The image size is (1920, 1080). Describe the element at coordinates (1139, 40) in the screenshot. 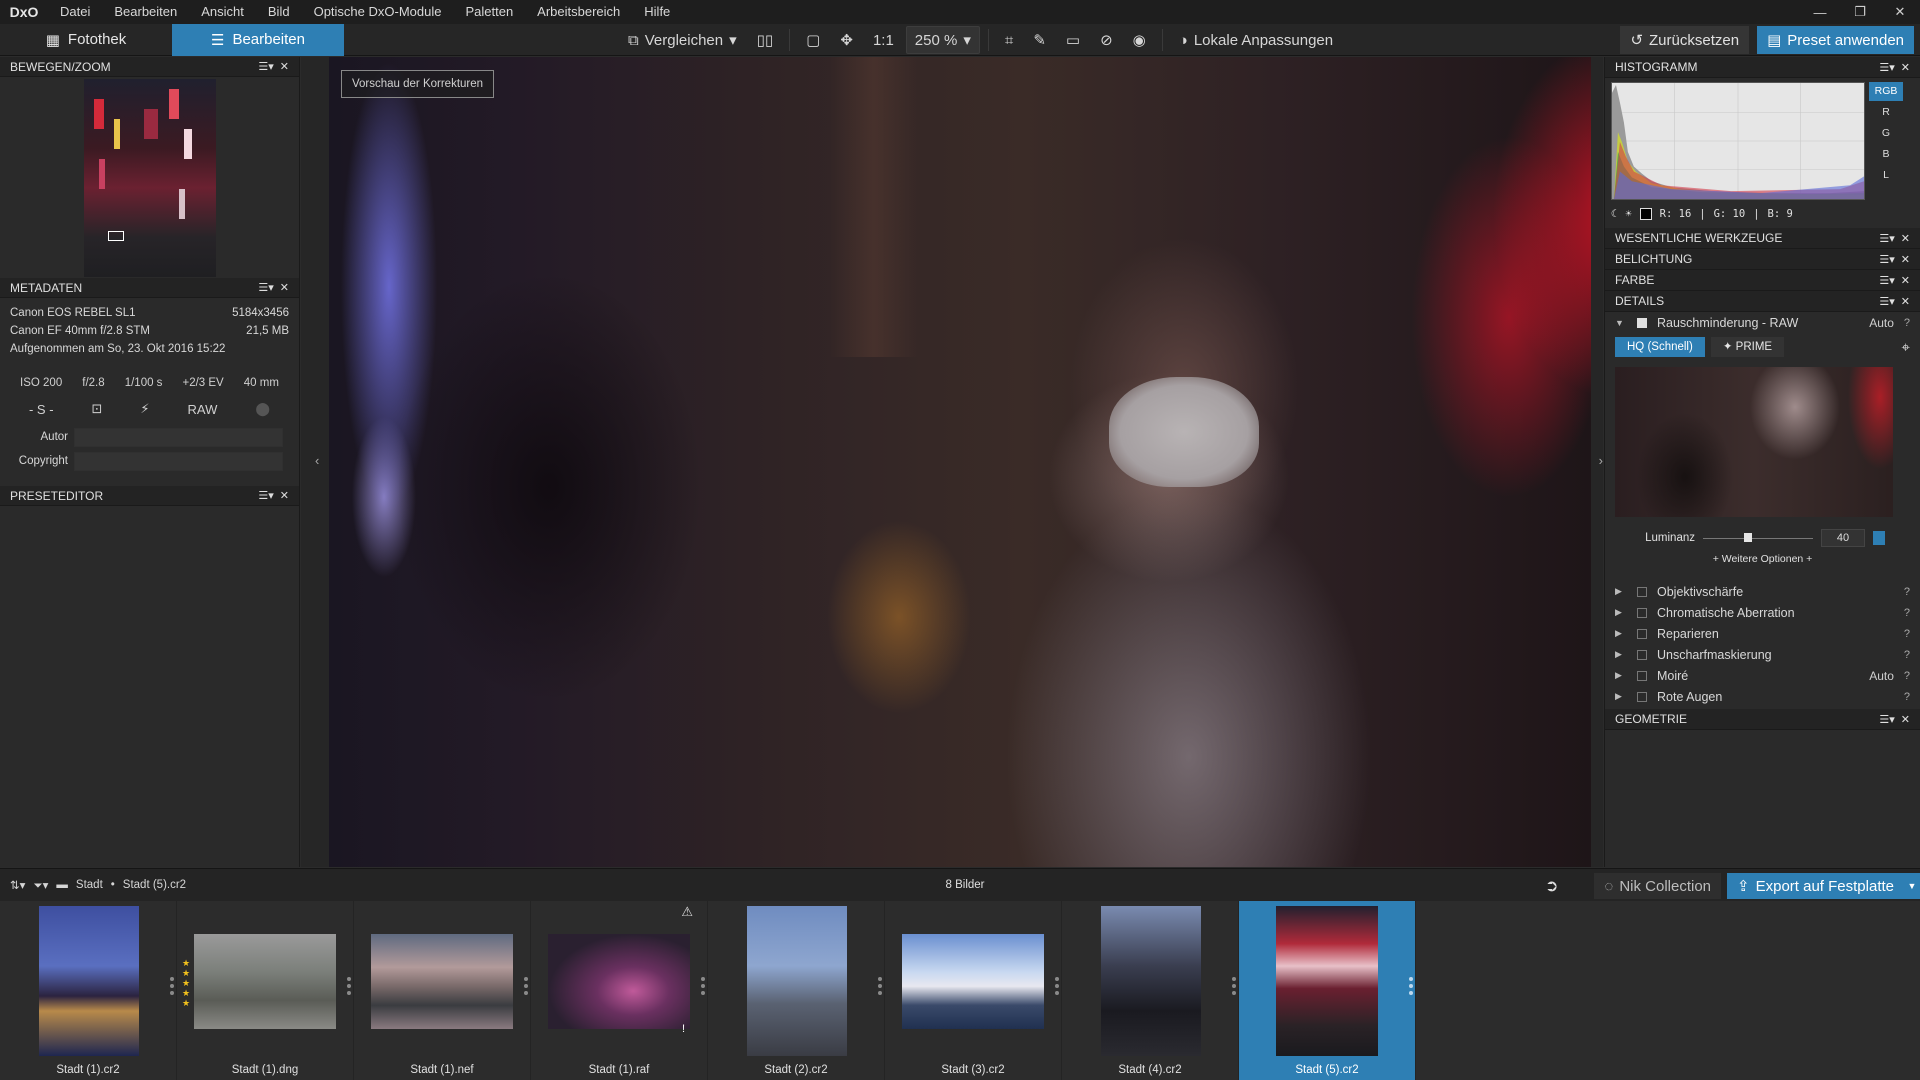

I see `redeye-button: ◉` at that location.